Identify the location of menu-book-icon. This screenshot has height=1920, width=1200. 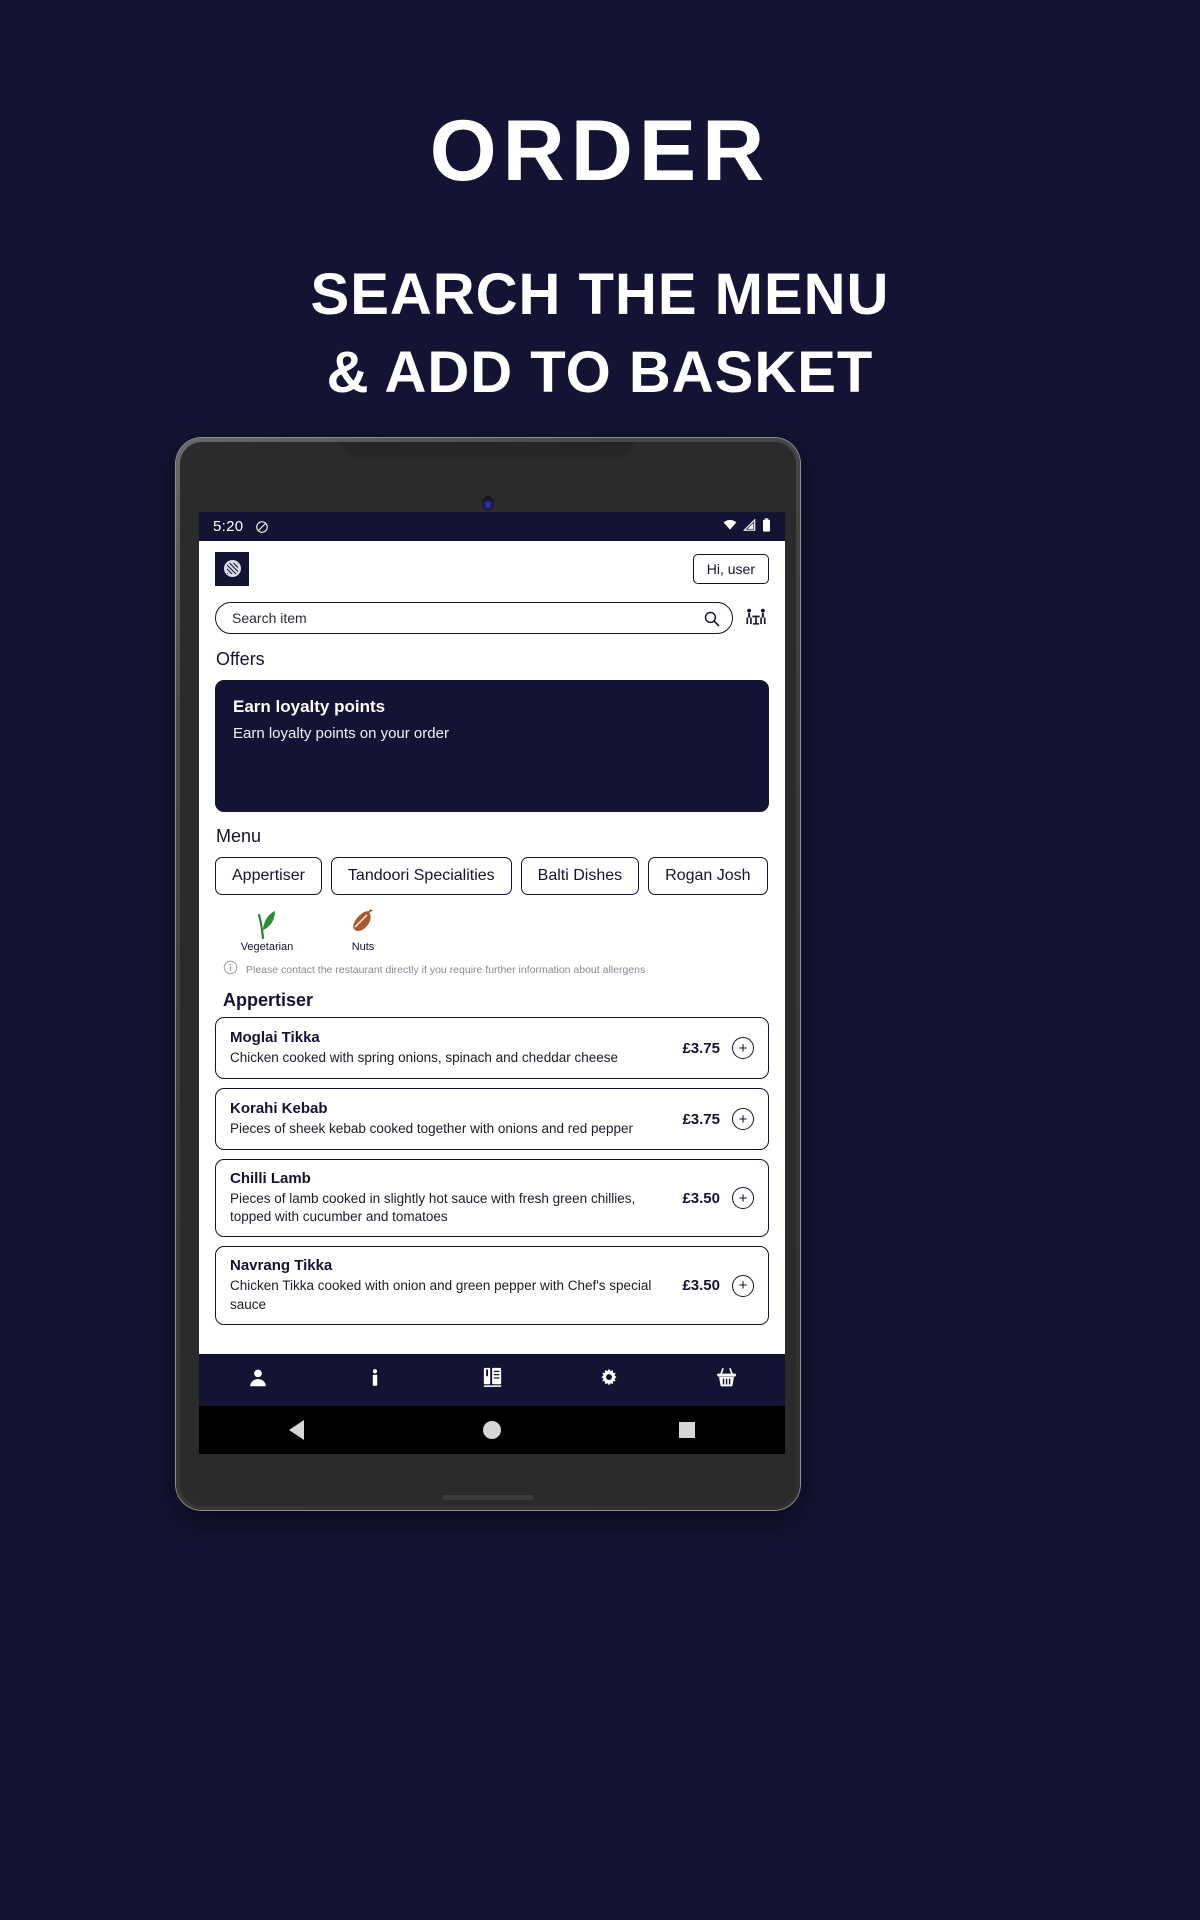
(492, 1380).